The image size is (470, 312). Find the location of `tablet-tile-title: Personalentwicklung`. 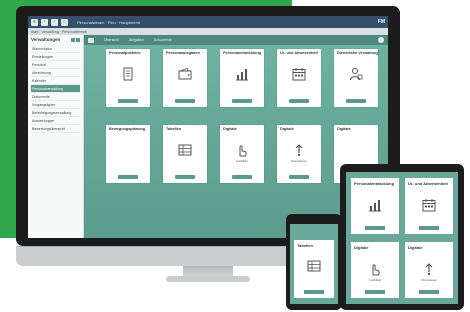

tablet-tile-title: Personalentwicklung is located at coordinates (374, 183).